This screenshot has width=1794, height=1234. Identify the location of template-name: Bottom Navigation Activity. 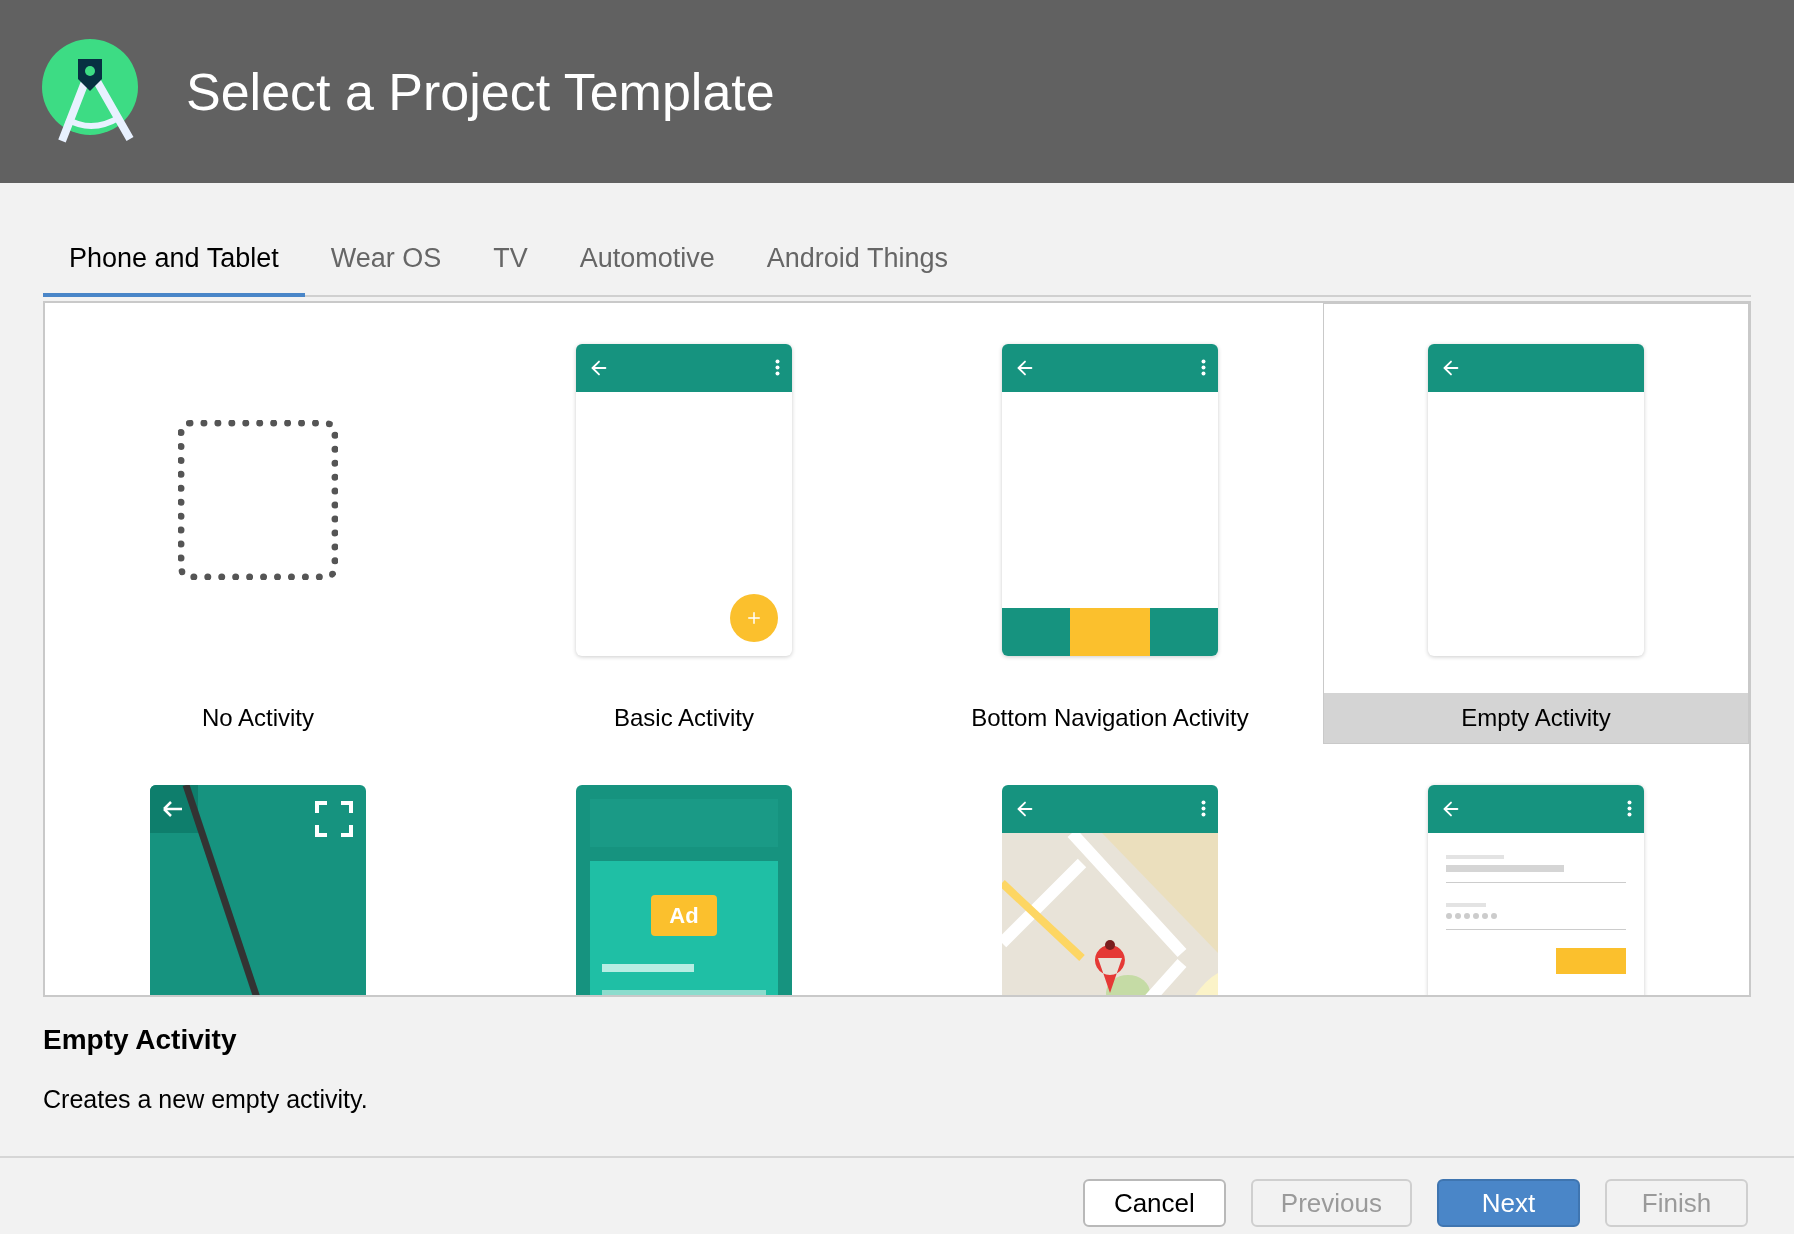
(1110, 717).